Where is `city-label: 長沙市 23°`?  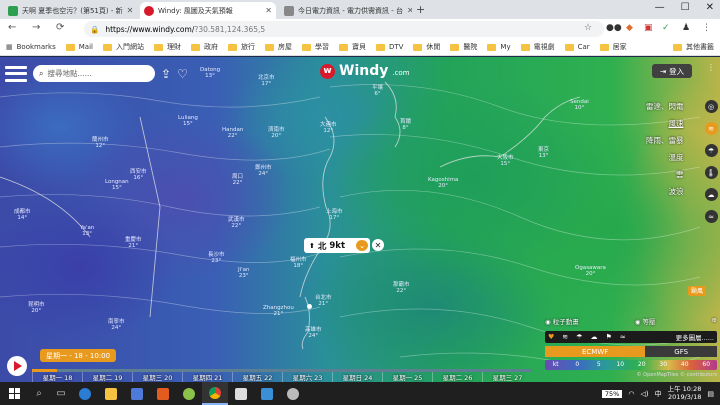
city-label: 長沙市 23° is located at coordinates (216, 258).